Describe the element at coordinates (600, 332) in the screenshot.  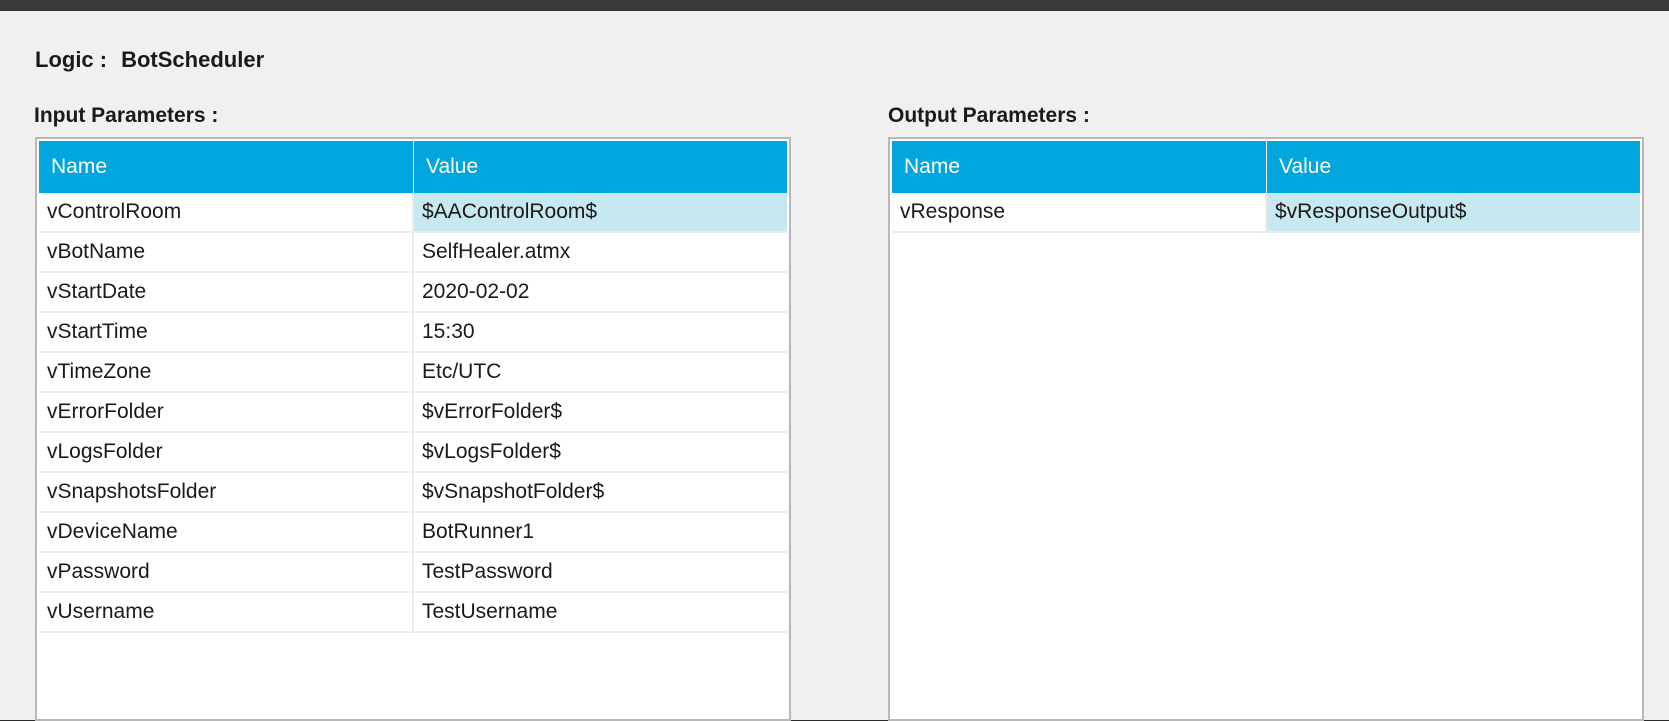
I see `input-param-value-cell: 15:30` at that location.